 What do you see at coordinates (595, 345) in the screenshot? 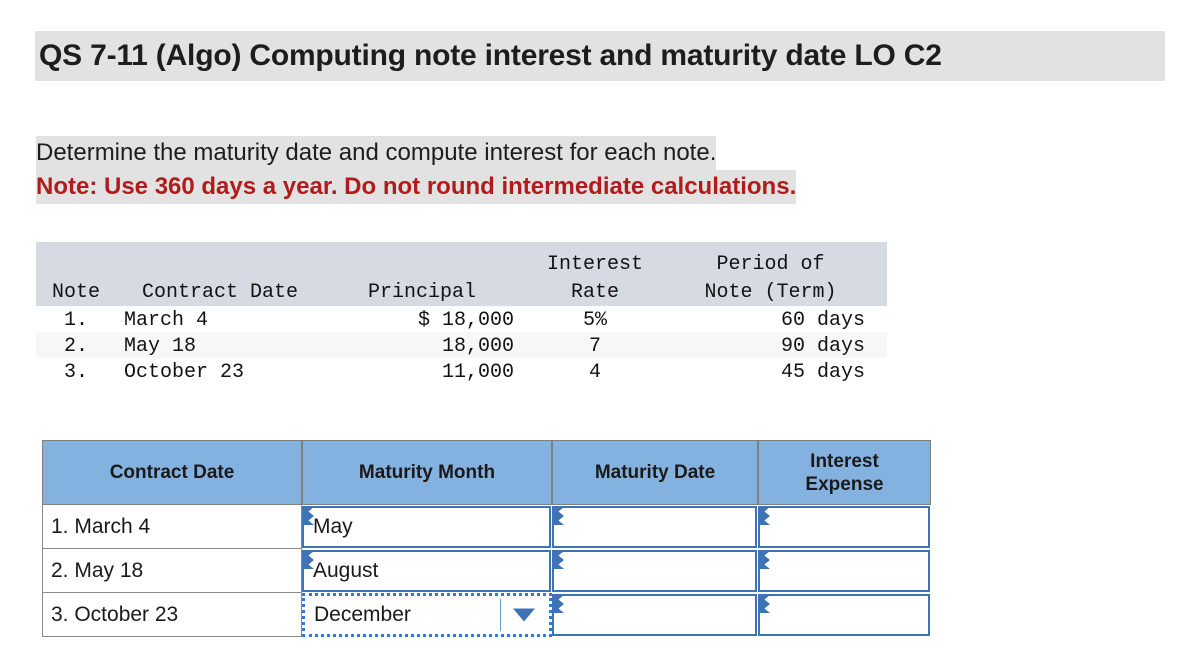
I see `cell-rate: 7` at bounding box center [595, 345].